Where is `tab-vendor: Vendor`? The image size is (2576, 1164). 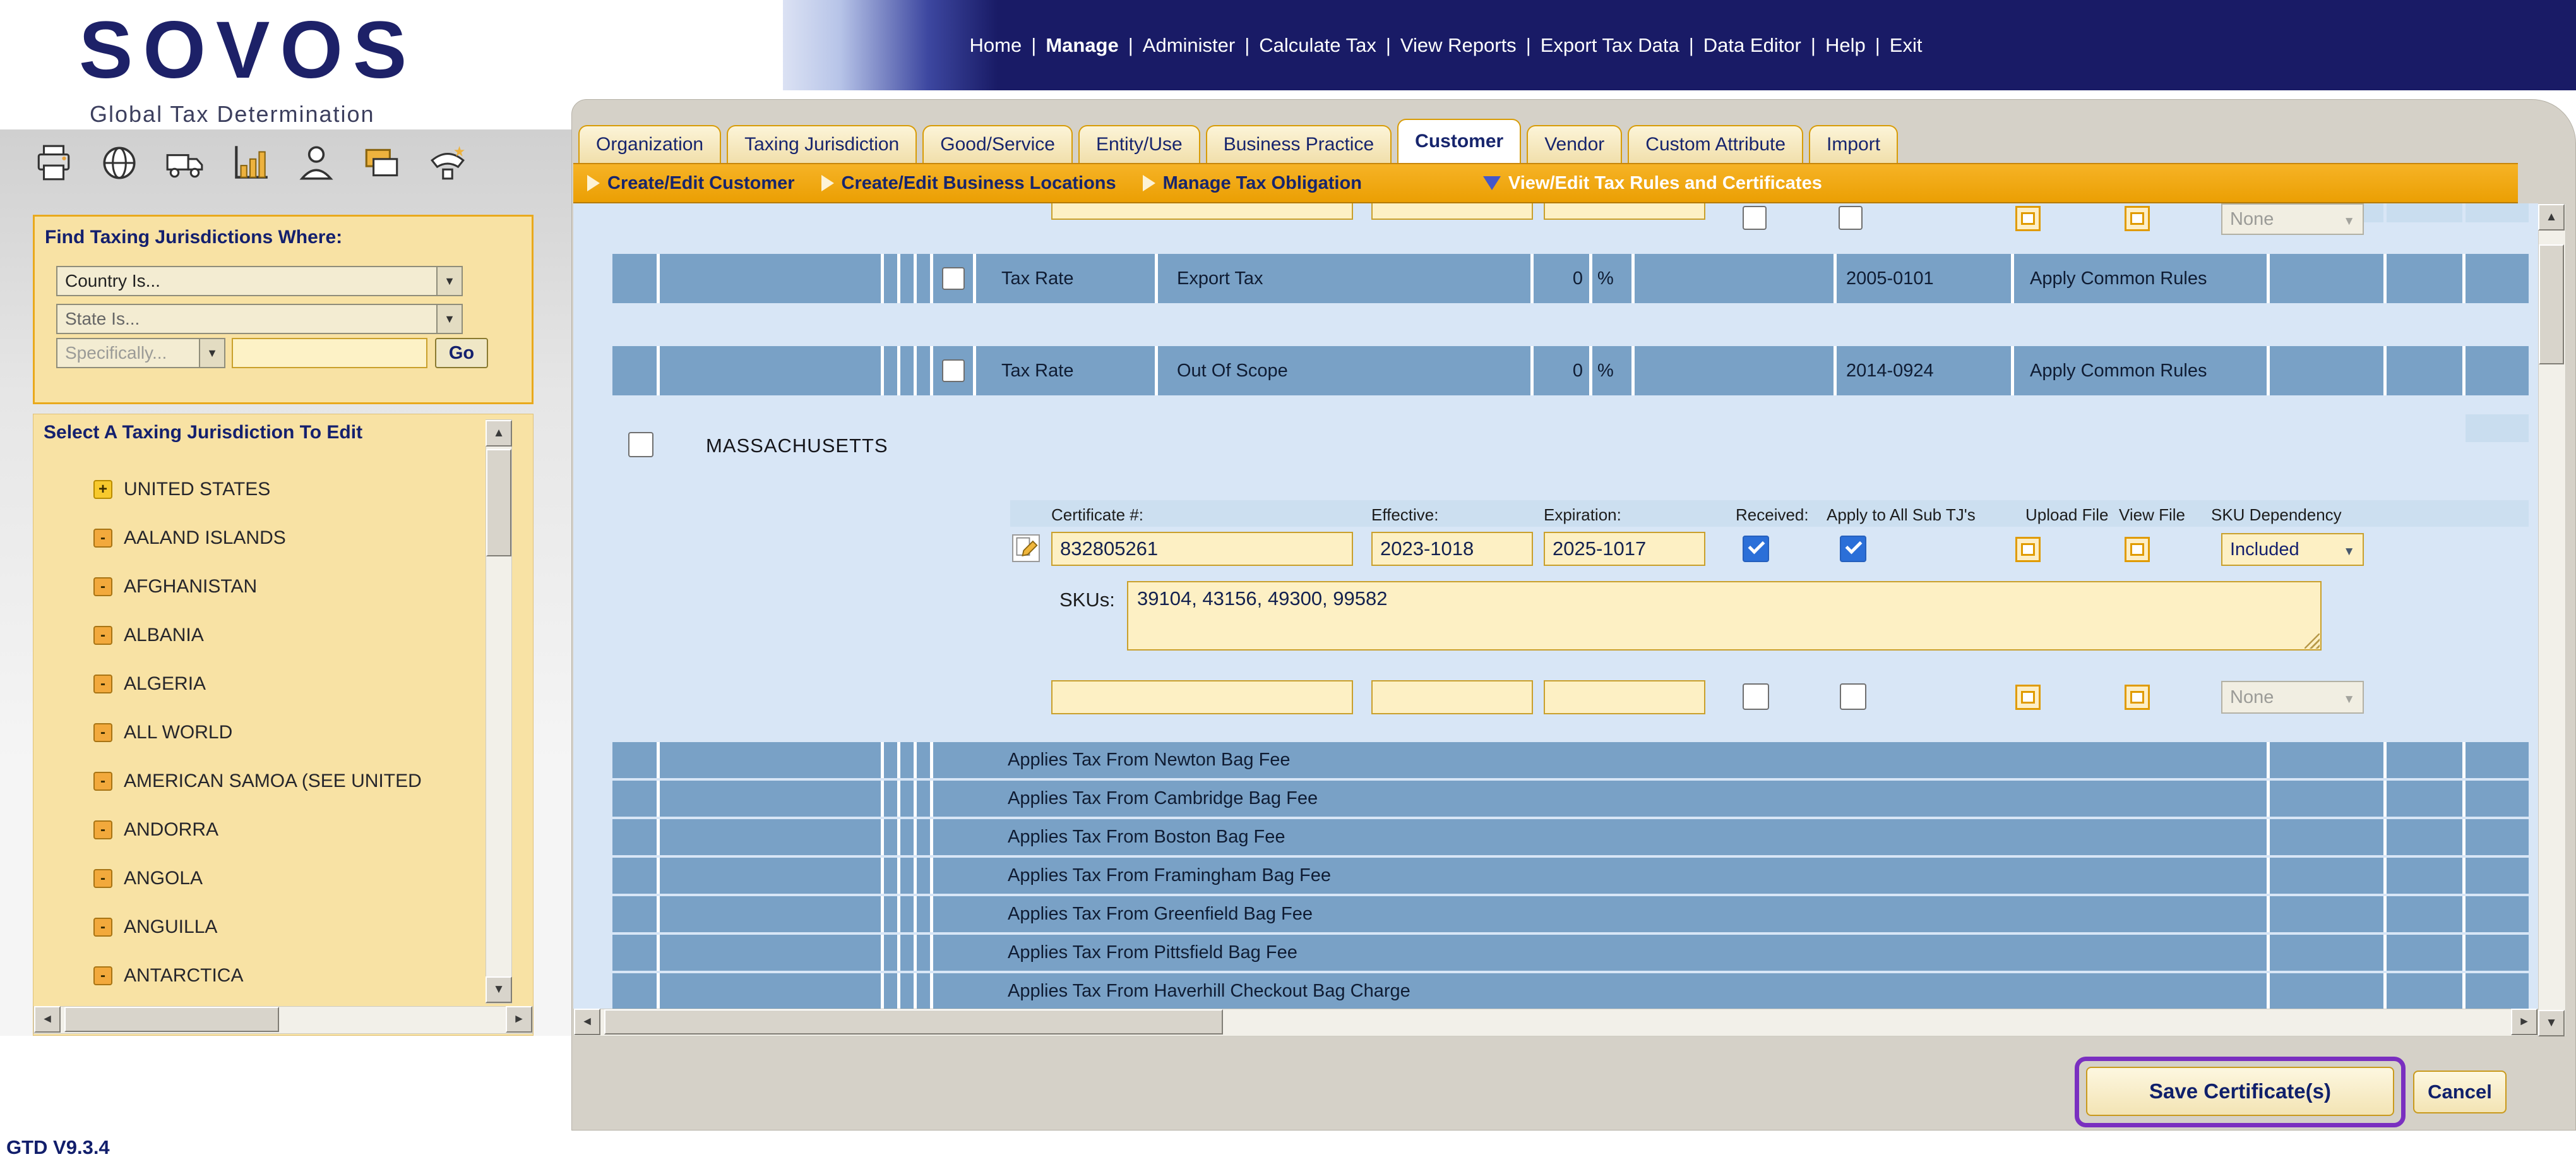 tab-vendor: Vendor is located at coordinates (1575, 144).